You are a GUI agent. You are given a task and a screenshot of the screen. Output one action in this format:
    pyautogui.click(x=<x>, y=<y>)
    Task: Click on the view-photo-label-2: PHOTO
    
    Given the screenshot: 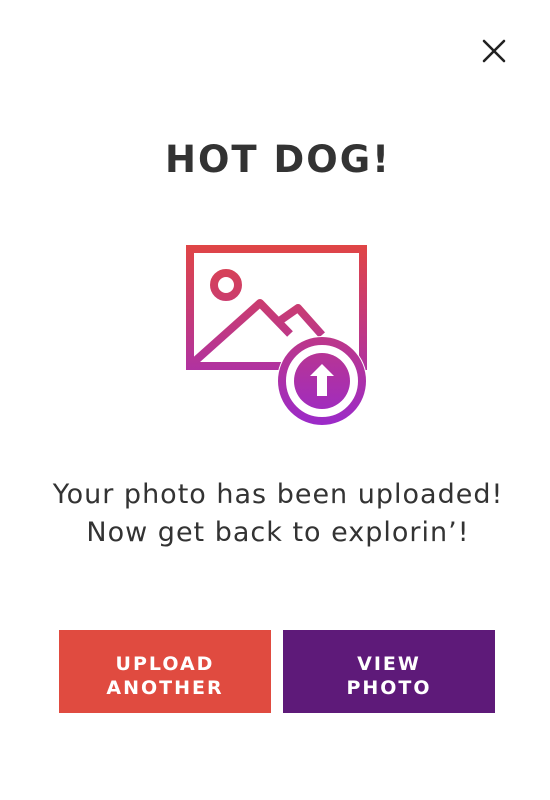 What is the action you would take?
    pyautogui.click(x=389, y=687)
    